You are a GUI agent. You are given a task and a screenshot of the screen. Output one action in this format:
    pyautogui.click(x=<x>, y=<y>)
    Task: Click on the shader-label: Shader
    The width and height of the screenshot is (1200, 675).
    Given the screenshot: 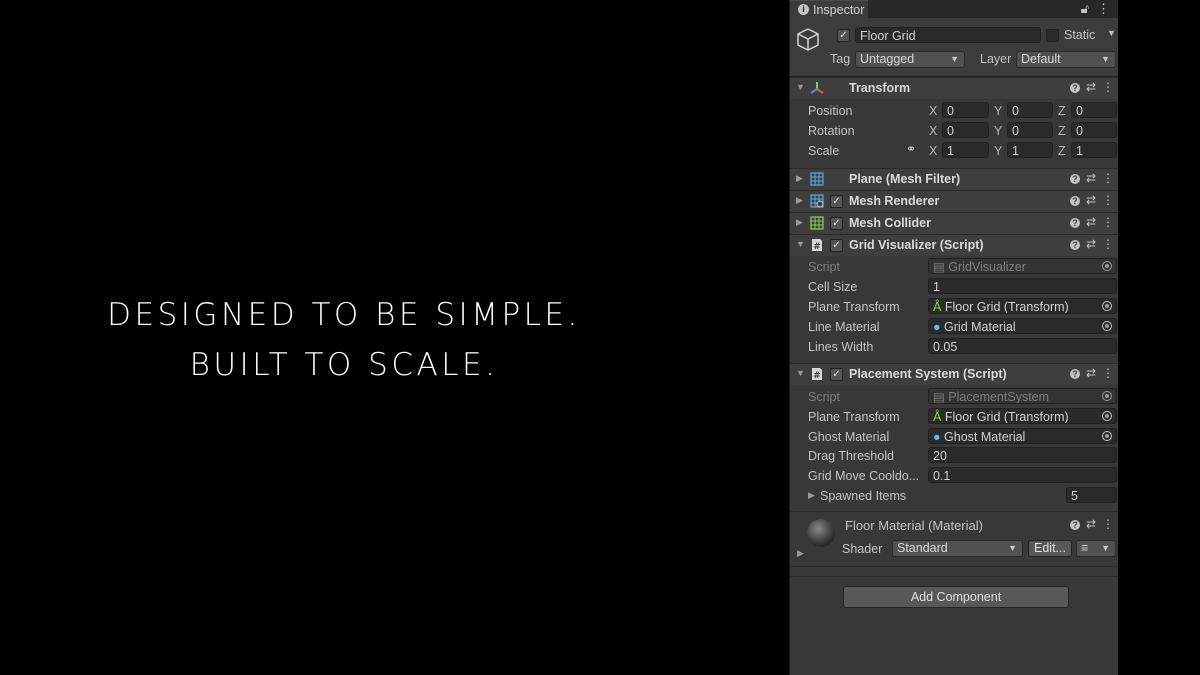 What is the action you would take?
    pyautogui.click(x=862, y=549)
    